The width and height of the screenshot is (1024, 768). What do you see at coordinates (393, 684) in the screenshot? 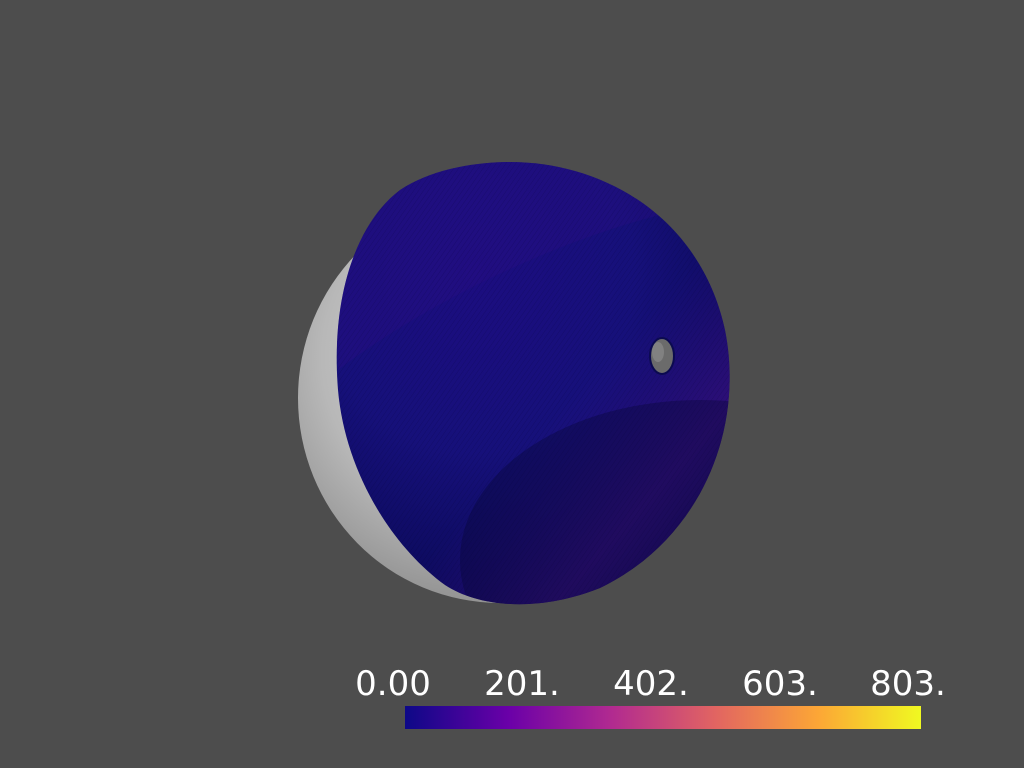
I see `colorbar-tick-label: 0.00` at bounding box center [393, 684].